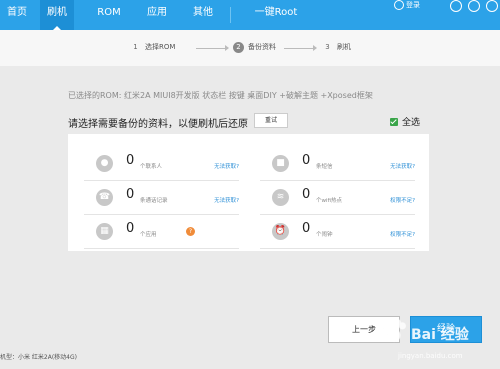 This screenshot has width=500, height=369. Describe the element at coordinates (104, 231) in the screenshot. I see `apps-icon: ▦` at that location.